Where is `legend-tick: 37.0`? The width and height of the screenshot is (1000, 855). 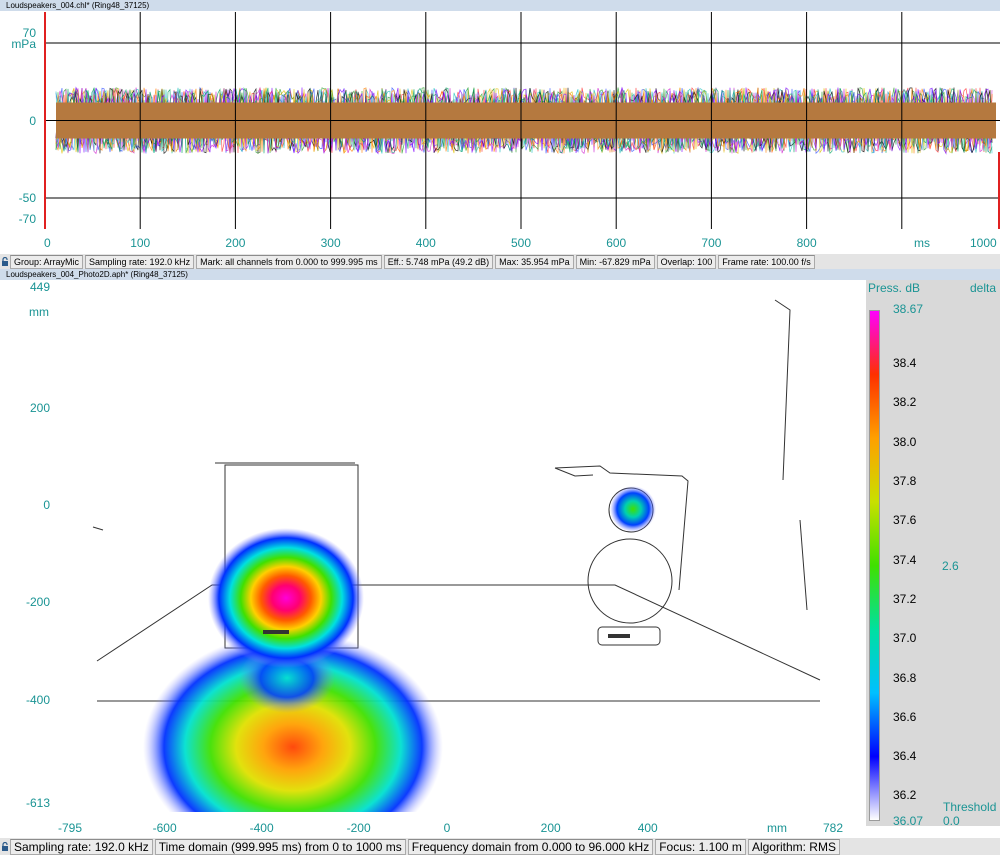
legend-tick: 37.0 is located at coordinates (905, 638).